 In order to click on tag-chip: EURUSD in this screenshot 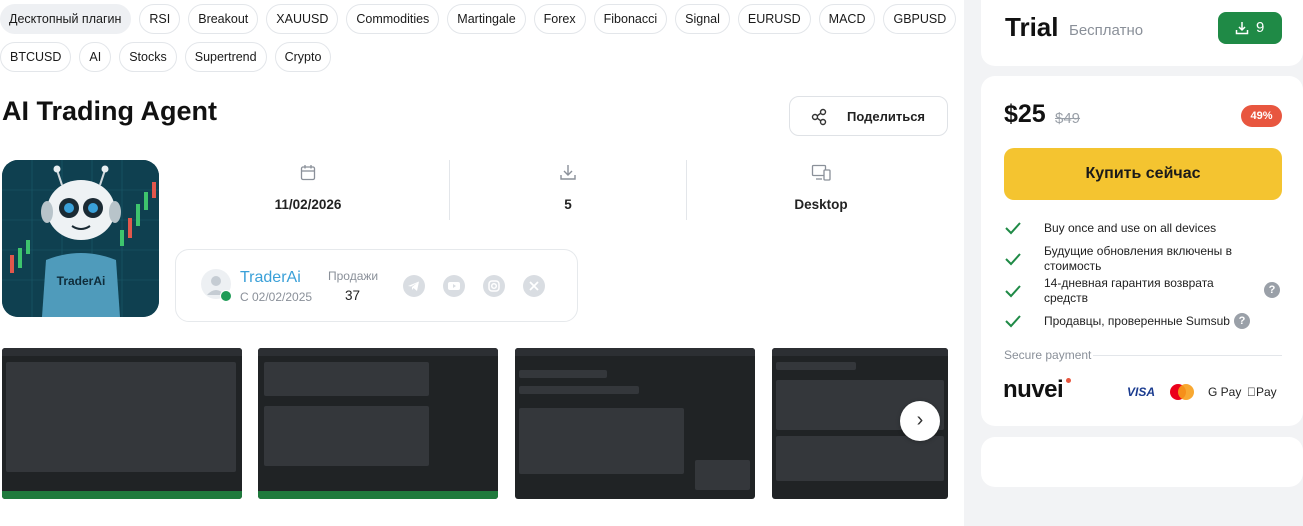, I will do `click(774, 19)`.